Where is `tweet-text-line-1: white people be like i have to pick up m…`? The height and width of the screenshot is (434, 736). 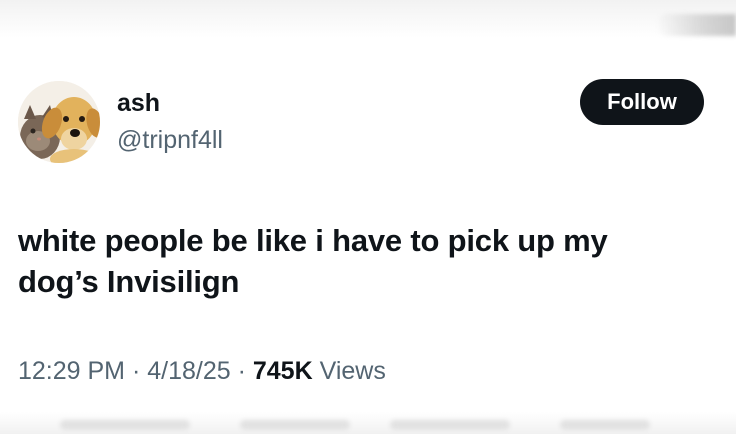 tweet-text-line-1: white people be like i have to pick up m… is located at coordinates (313, 240).